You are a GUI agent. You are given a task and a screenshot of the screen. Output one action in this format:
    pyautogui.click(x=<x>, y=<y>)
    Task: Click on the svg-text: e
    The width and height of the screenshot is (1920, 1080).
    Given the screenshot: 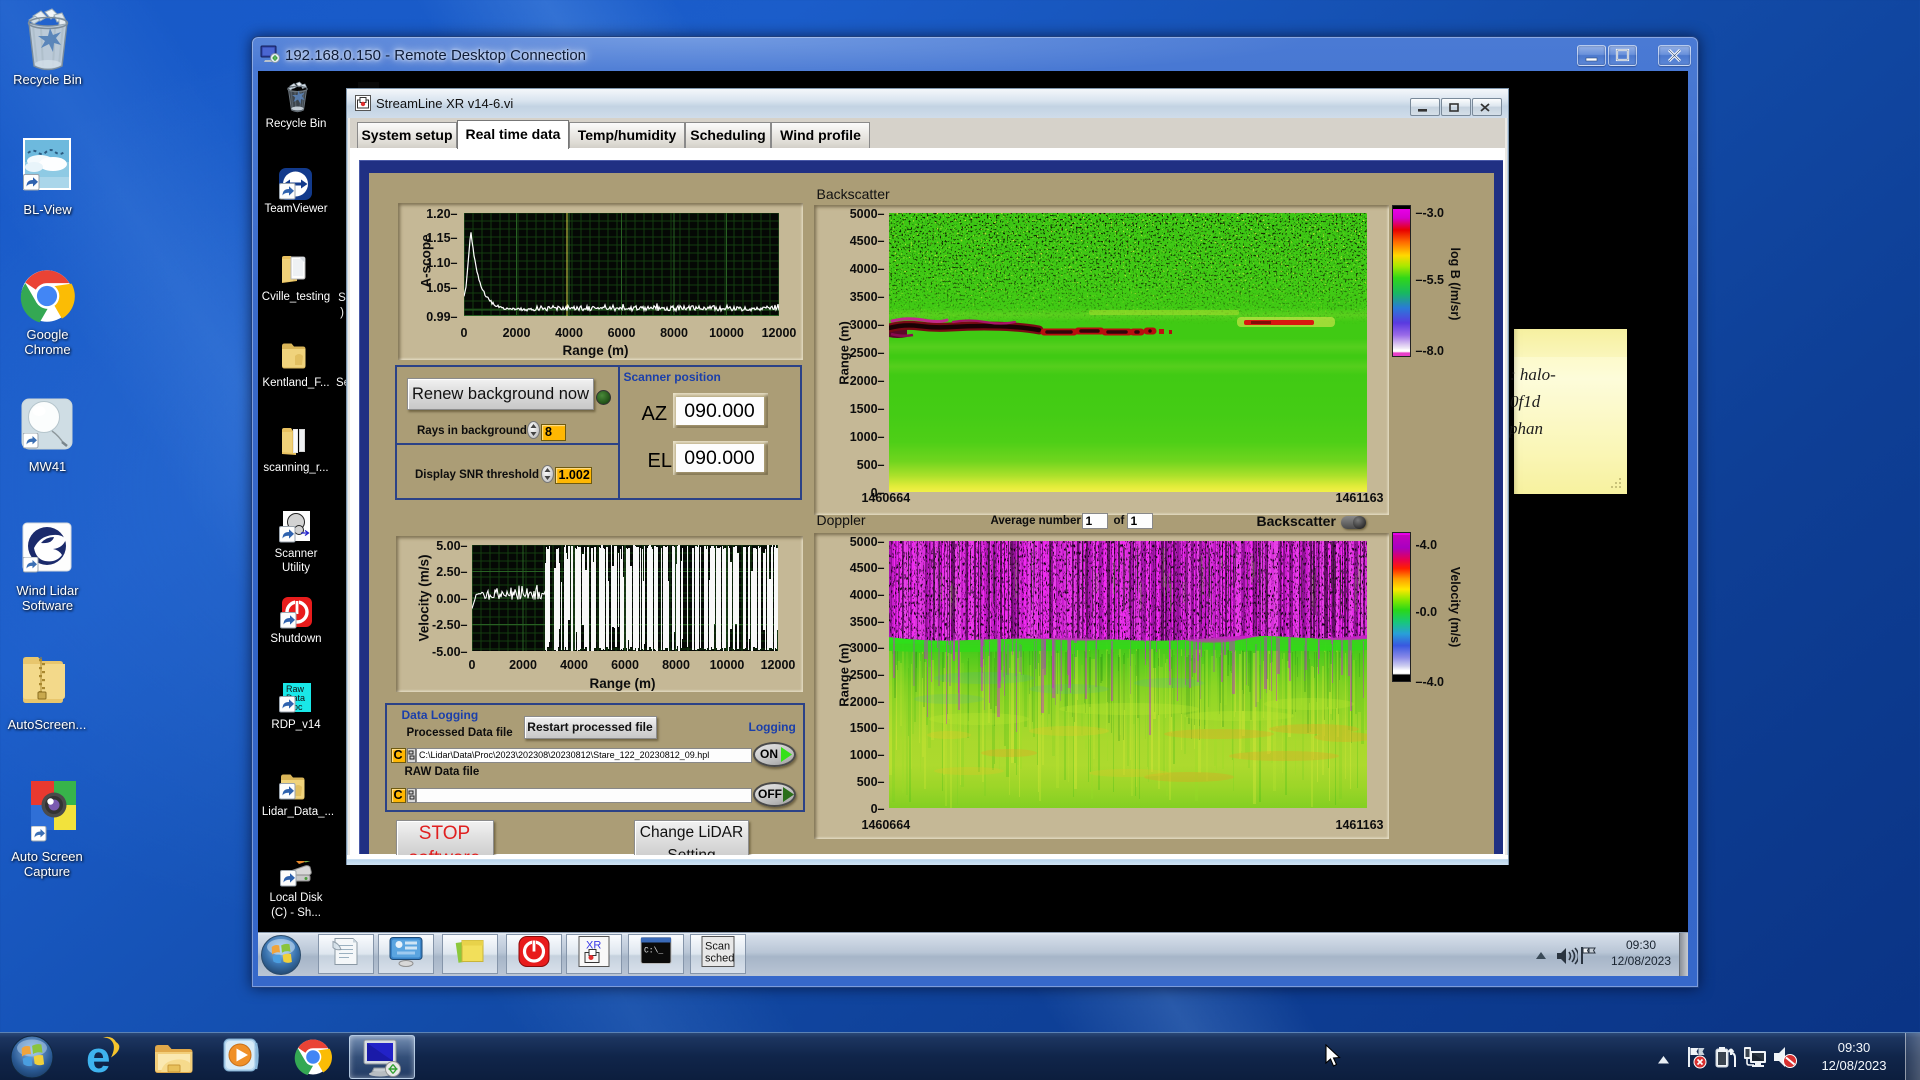 What is the action you would take?
    pyautogui.click(x=98, y=1057)
    